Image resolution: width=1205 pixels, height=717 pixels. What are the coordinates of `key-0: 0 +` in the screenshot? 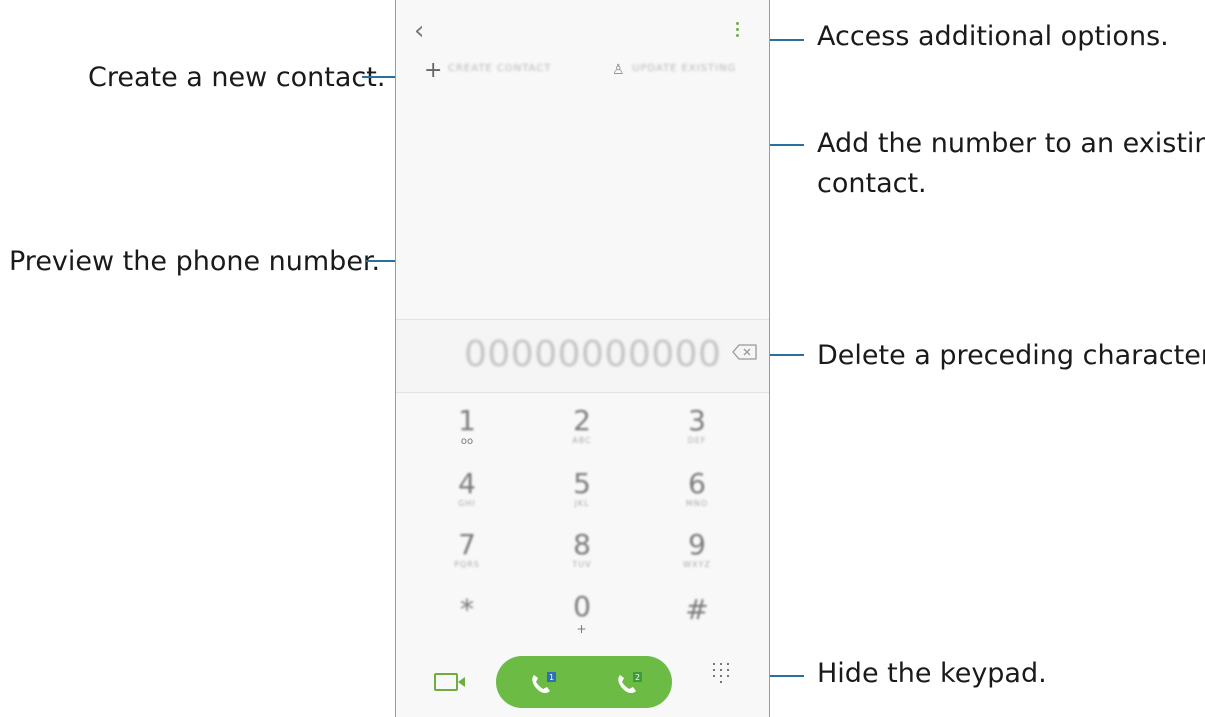 It's located at (582, 613).